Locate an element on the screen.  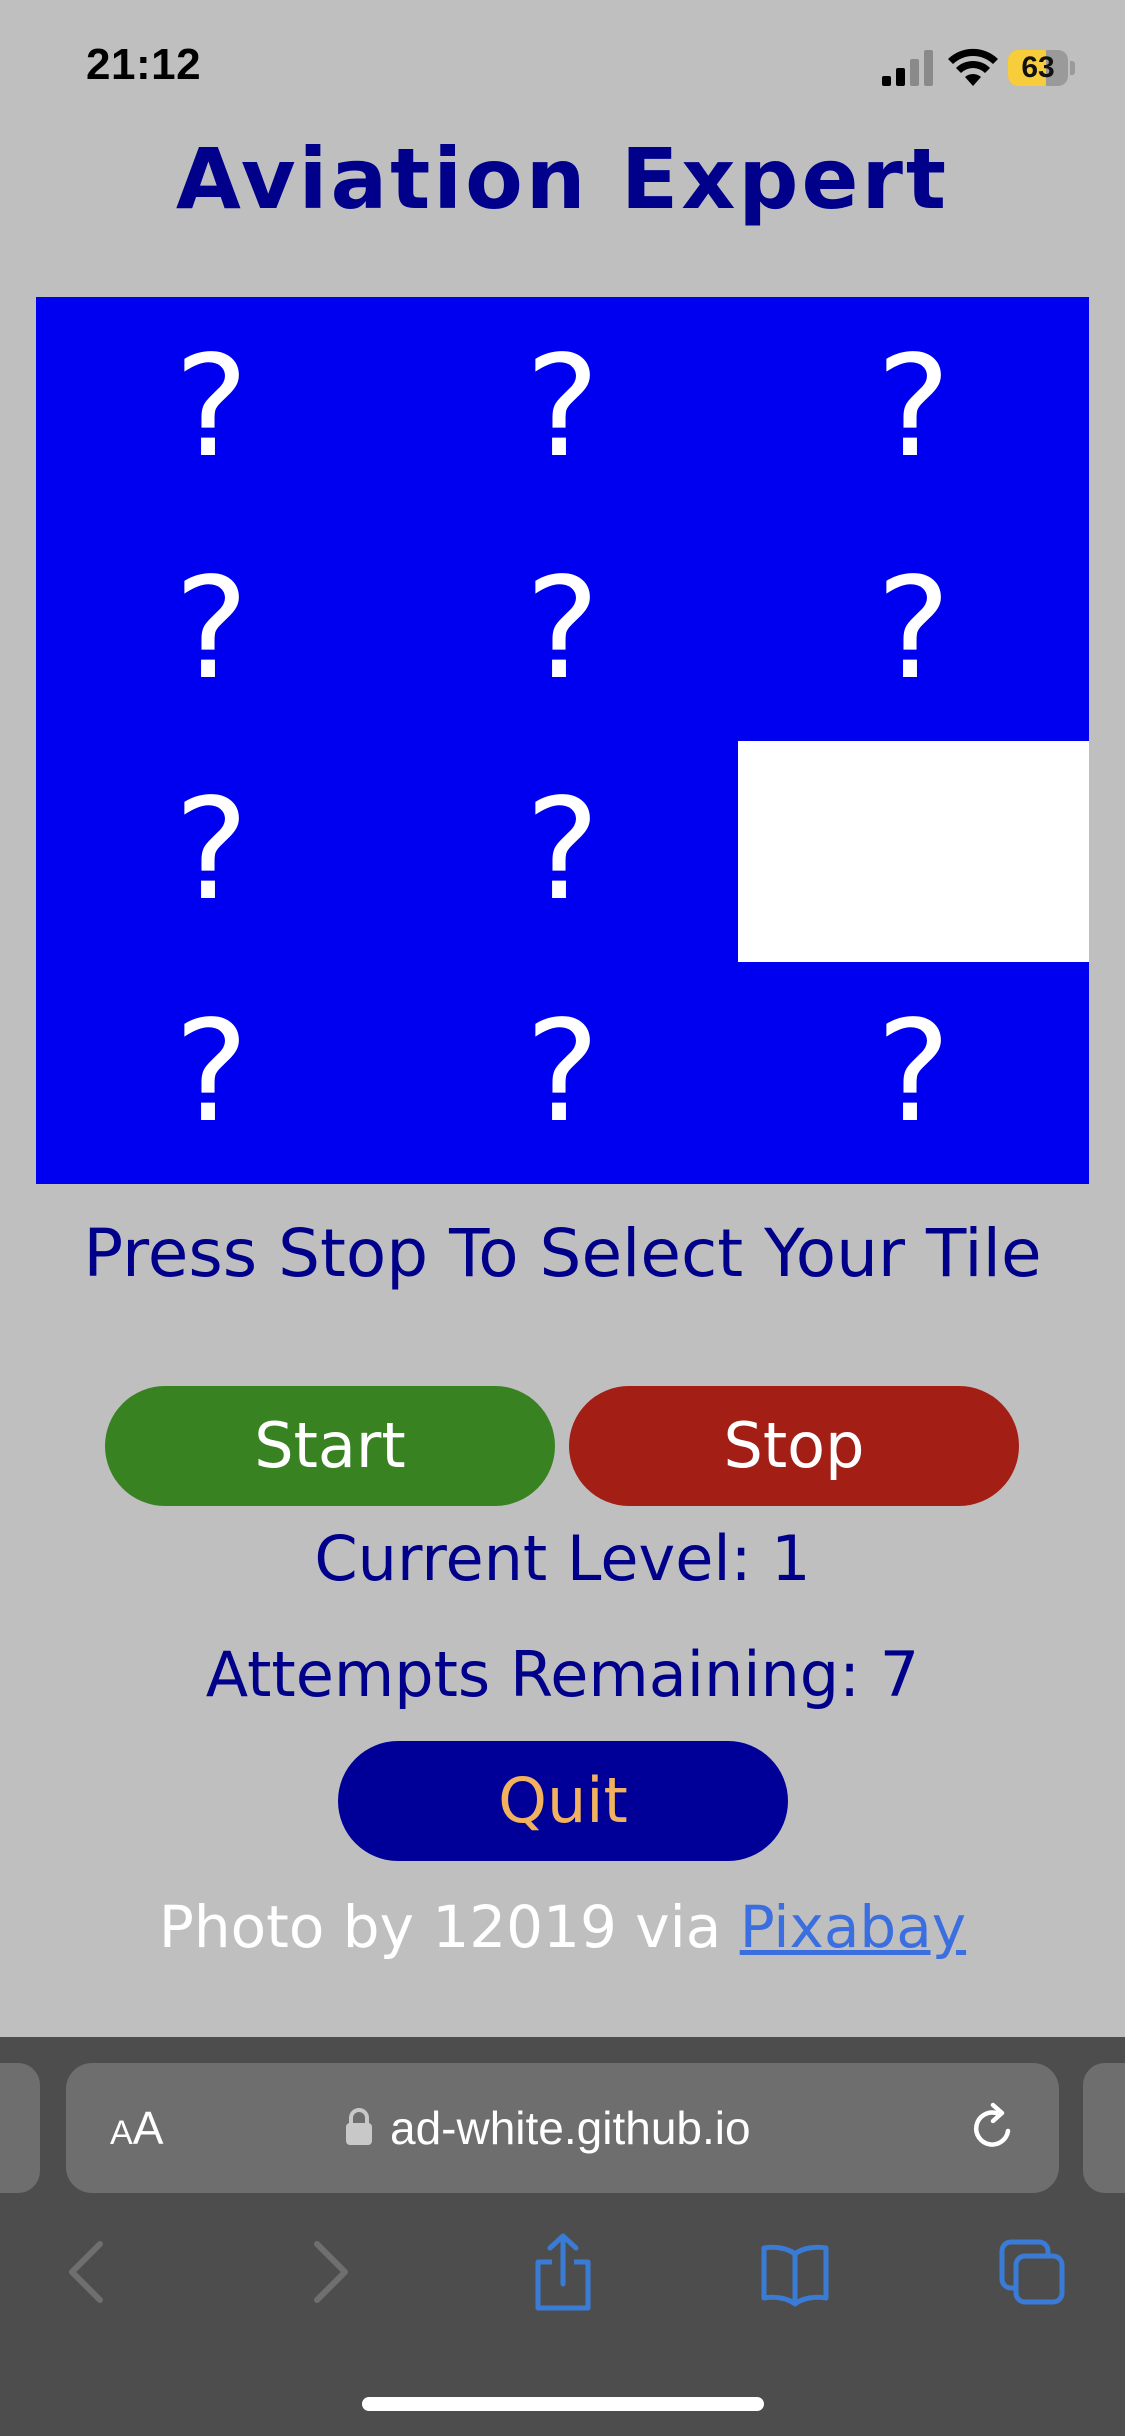
share-icon is located at coordinates (563, 2272).